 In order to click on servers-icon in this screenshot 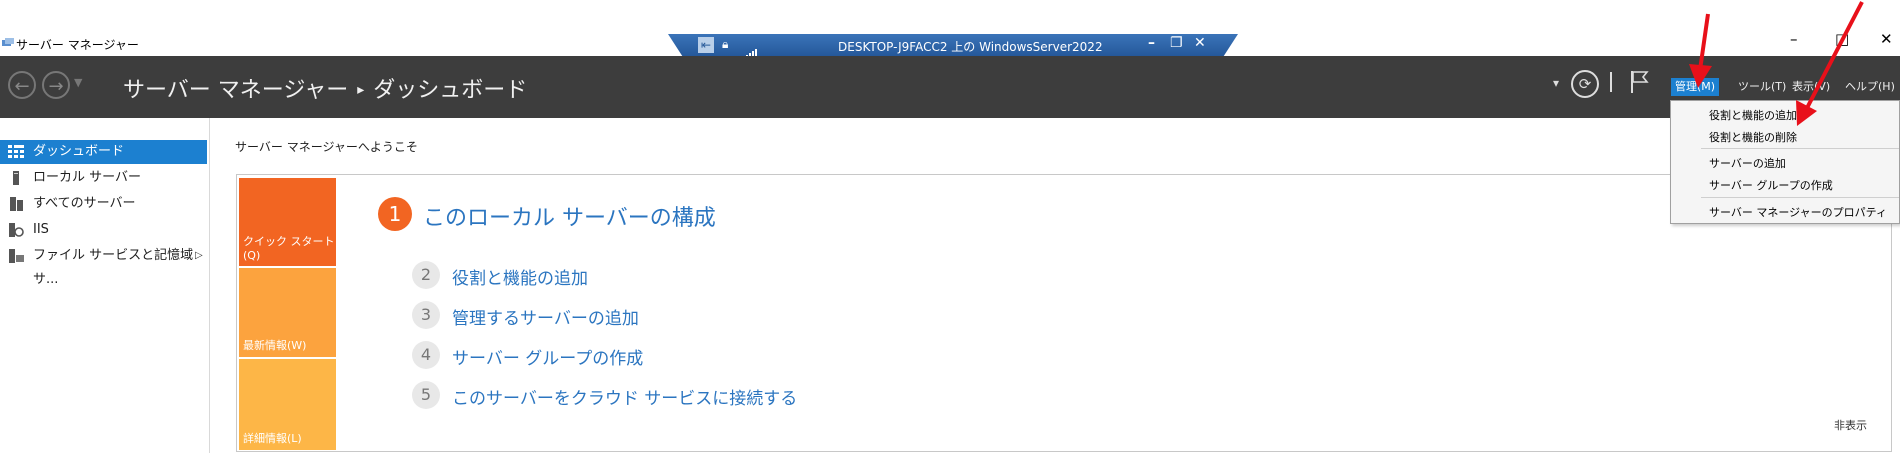, I will do `click(16, 204)`.